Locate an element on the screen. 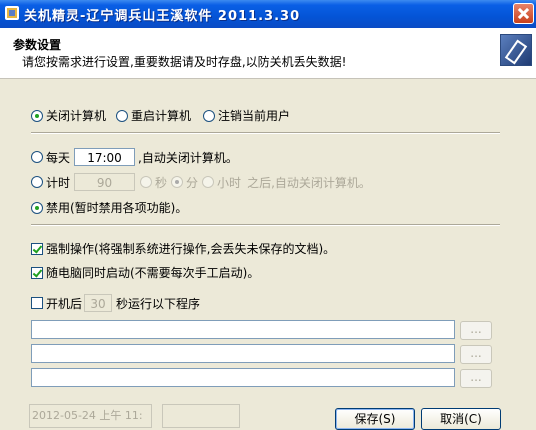 The width and height of the screenshot is (536, 430). timer-label: 计时 is located at coordinates (58, 182).